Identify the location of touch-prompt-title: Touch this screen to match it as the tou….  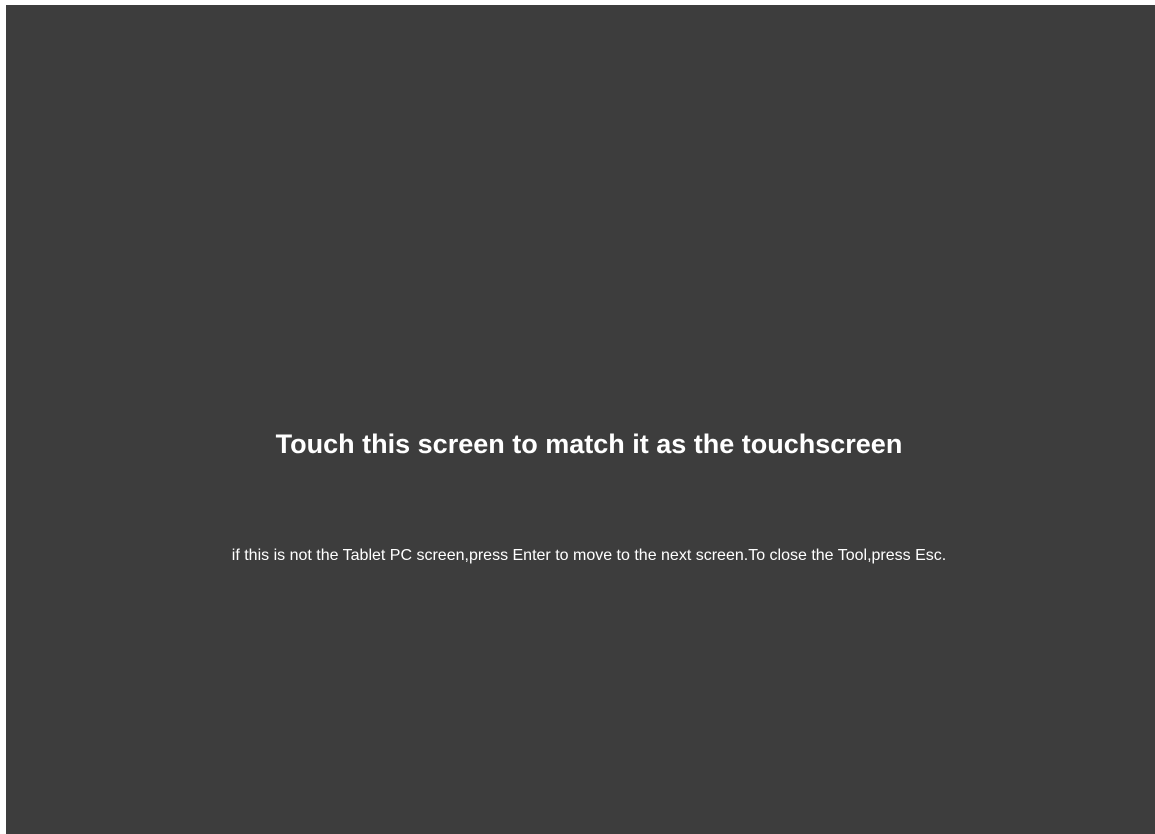
(589, 444).